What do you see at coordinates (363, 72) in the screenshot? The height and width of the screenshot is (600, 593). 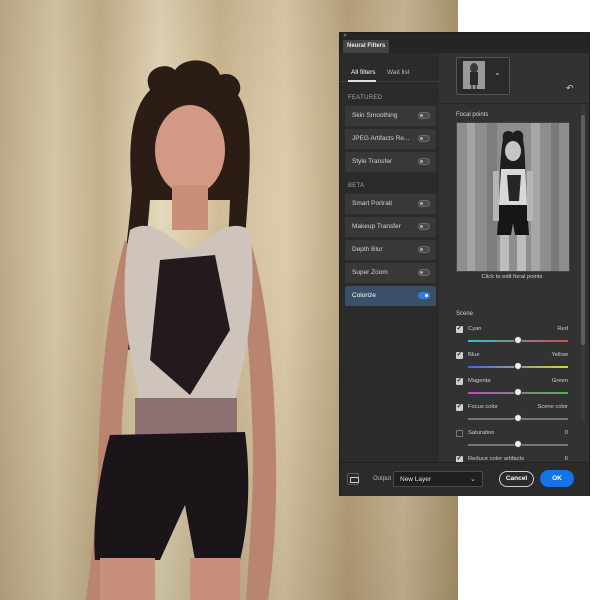 I see `tab-all-filters: All filters` at bounding box center [363, 72].